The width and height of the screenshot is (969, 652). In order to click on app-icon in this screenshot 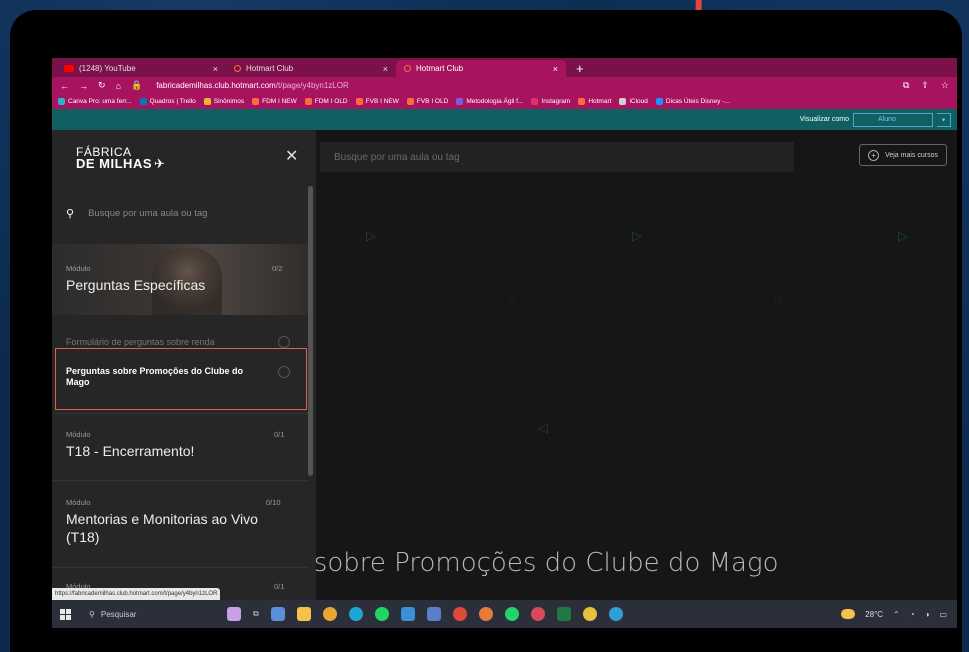, I will do `click(433, 614)`.